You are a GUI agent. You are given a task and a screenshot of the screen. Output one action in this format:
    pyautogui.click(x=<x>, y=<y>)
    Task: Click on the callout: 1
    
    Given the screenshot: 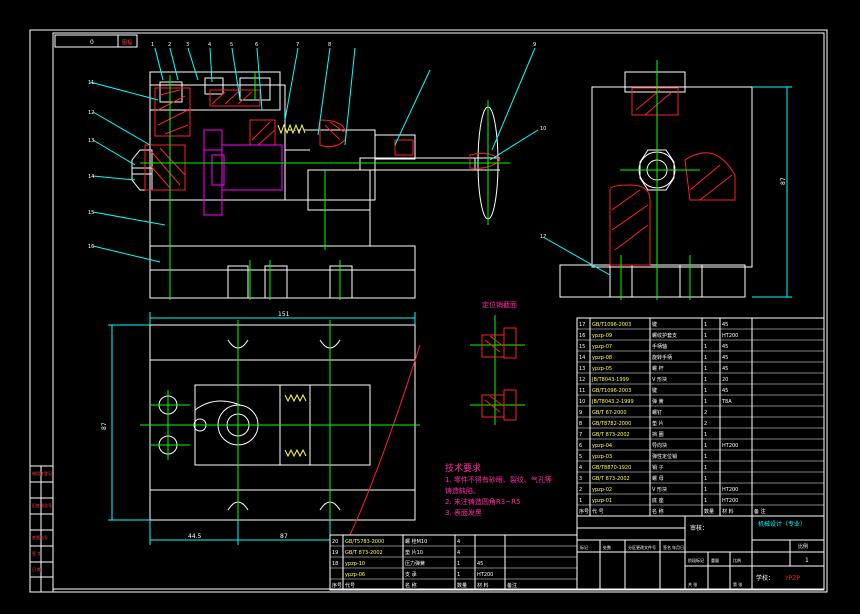 What is the action you would take?
    pyautogui.click(x=152, y=45)
    